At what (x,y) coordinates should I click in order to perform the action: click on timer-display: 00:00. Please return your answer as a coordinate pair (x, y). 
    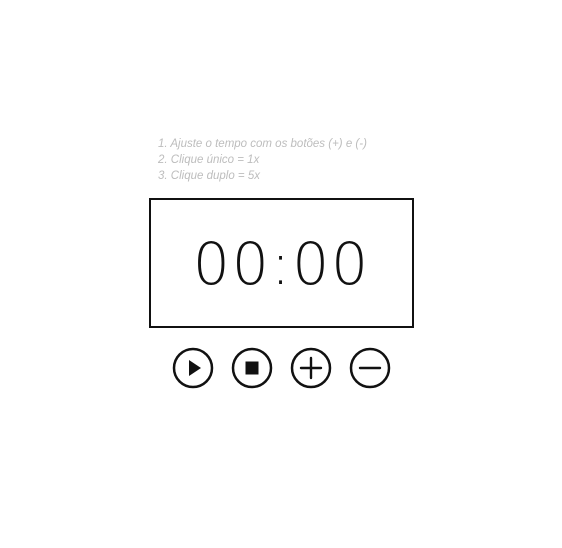
    Looking at the image, I should click on (281, 264).